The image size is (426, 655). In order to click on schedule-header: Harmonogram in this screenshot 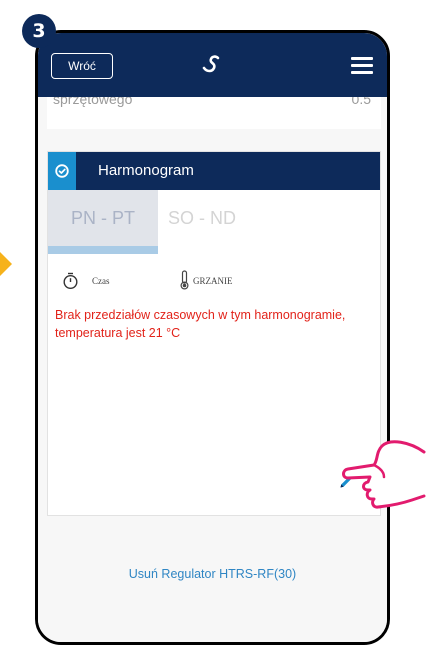, I will do `click(214, 171)`.